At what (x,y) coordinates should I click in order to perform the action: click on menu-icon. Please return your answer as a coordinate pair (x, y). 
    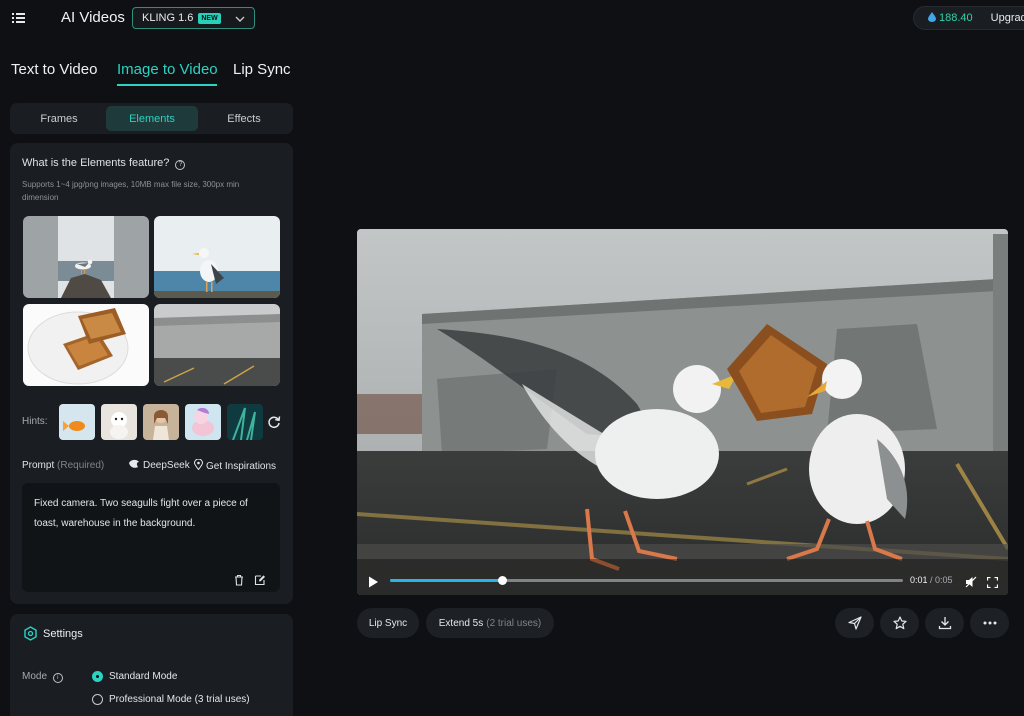
    Looking at the image, I should click on (18, 18).